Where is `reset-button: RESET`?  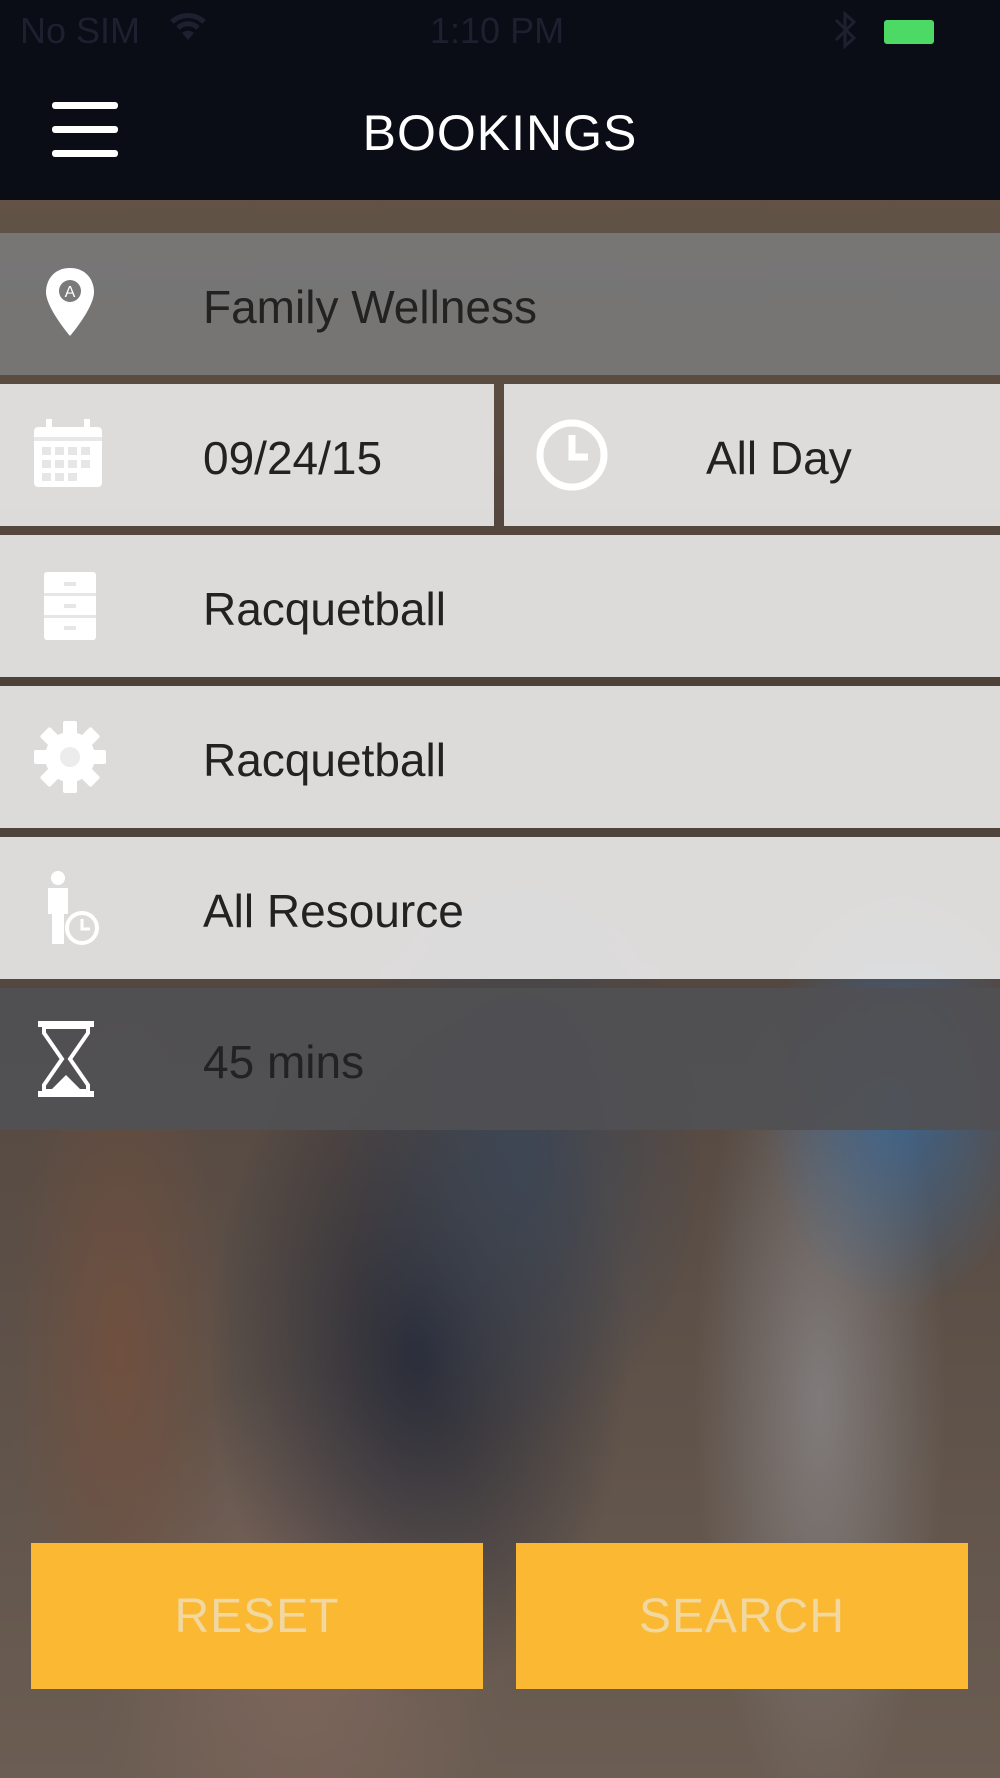
reset-button: RESET is located at coordinates (257, 1616).